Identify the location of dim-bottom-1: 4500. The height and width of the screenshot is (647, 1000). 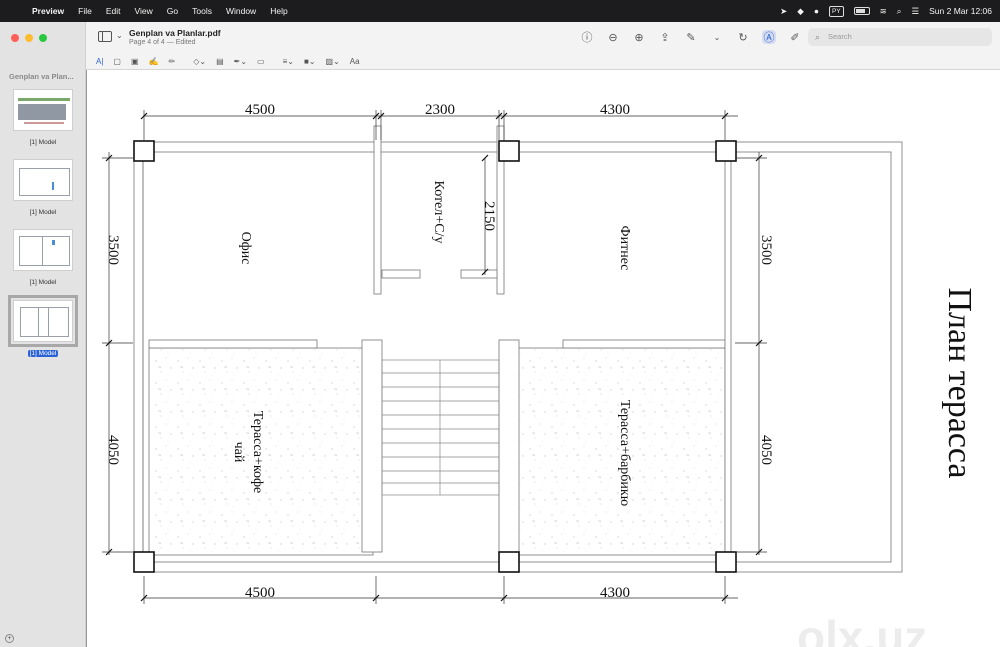
(260, 593).